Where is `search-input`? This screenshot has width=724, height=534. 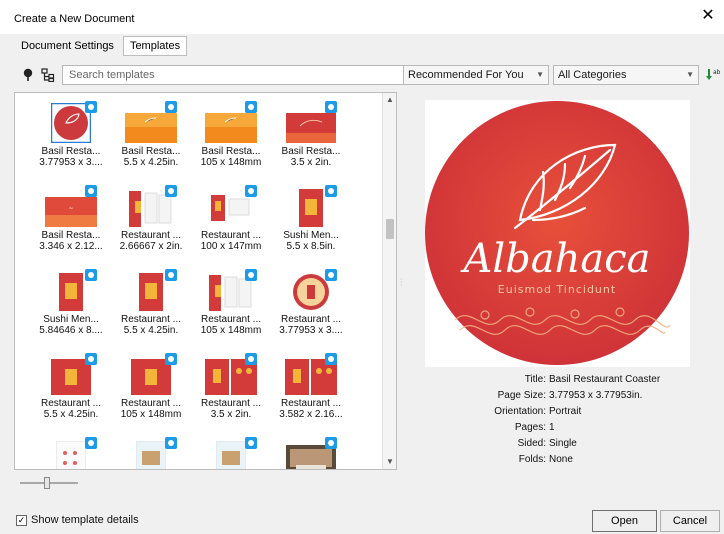 search-input is located at coordinates (236, 75).